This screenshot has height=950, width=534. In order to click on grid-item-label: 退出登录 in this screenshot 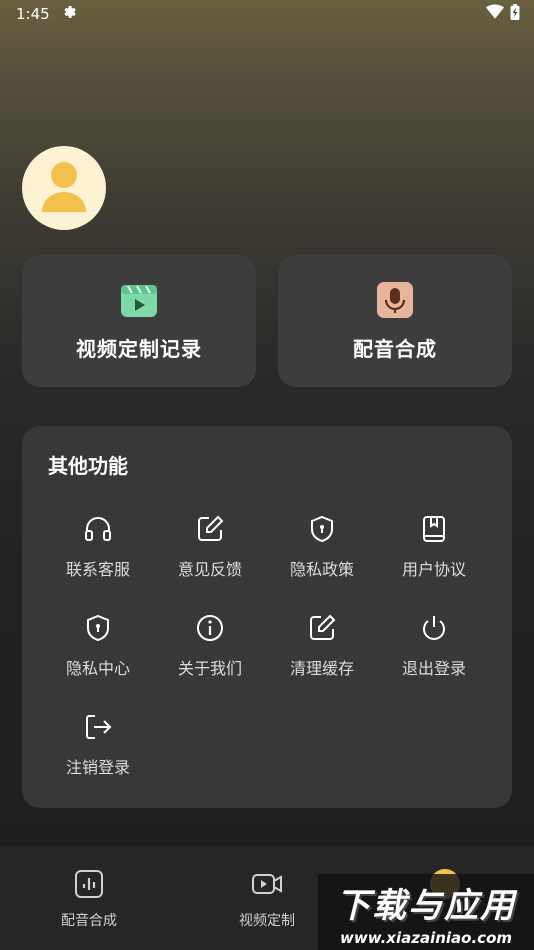, I will do `click(433, 668)`.